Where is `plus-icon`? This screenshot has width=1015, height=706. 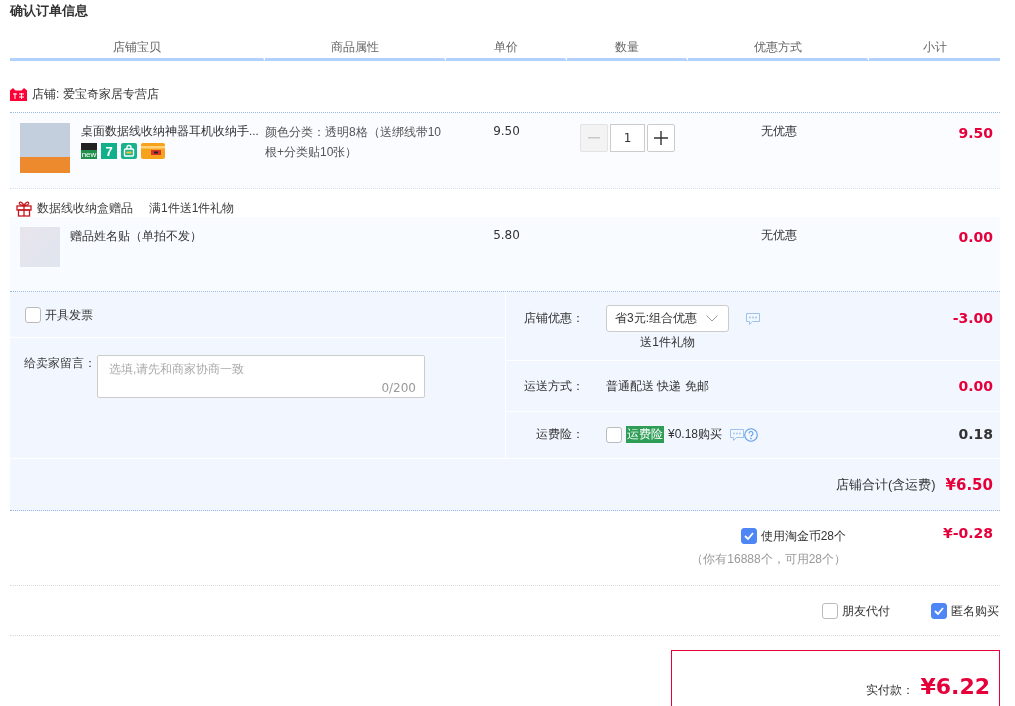
plus-icon is located at coordinates (661, 138).